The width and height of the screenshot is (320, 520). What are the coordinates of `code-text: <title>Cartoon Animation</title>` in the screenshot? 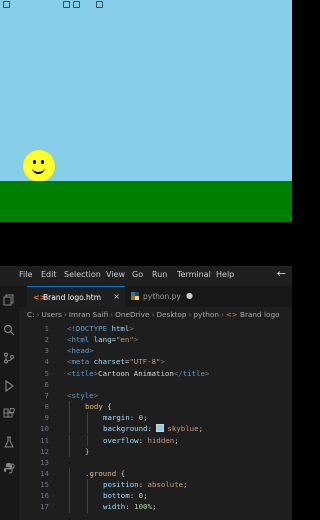 It's located at (138, 373).